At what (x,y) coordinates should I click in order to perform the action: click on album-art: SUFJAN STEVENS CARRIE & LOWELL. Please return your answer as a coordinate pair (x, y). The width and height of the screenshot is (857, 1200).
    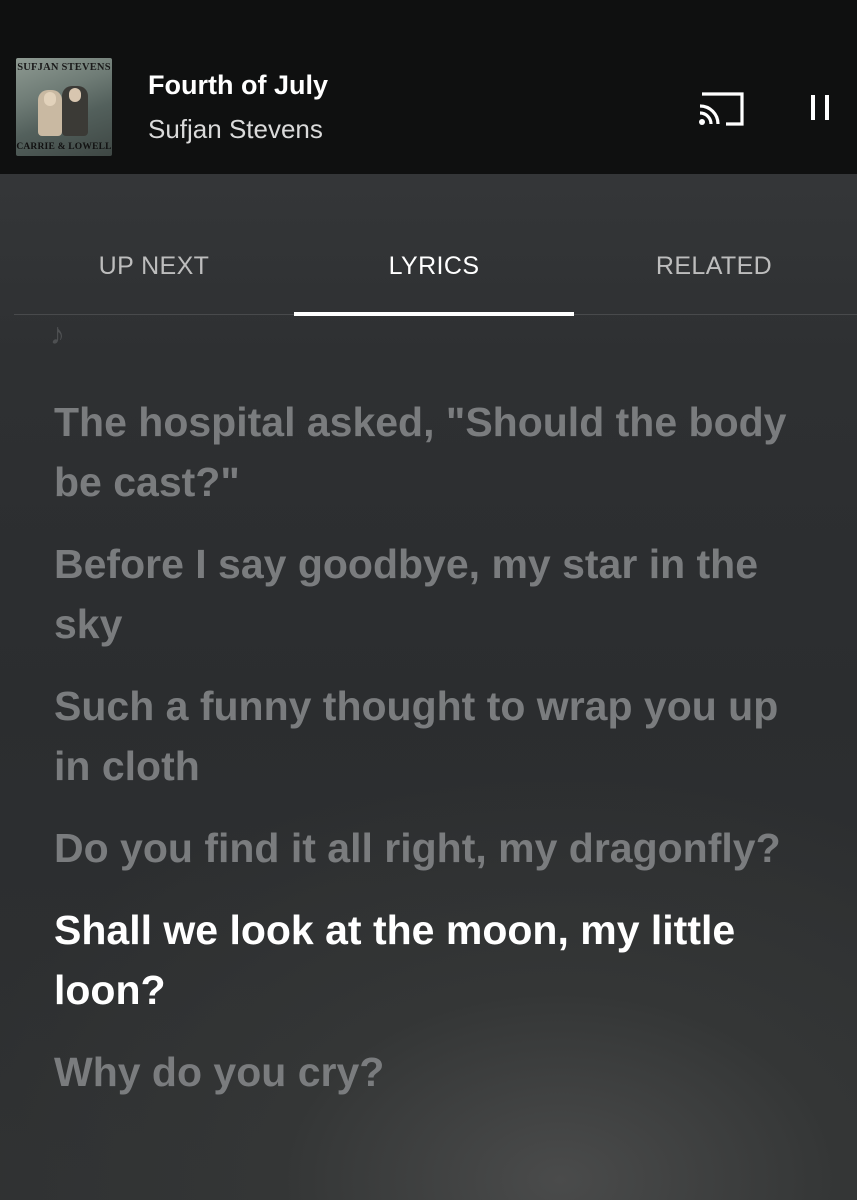
    Looking at the image, I should click on (64, 107).